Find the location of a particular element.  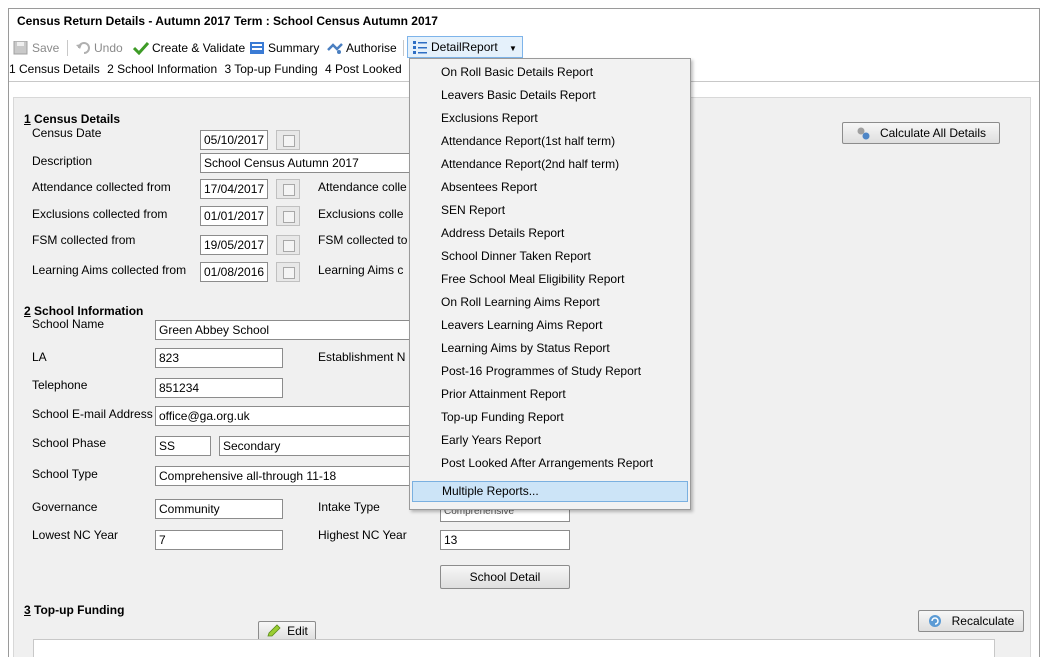

fsm-from-field: 19/05/2017 is located at coordinates (234, 245).